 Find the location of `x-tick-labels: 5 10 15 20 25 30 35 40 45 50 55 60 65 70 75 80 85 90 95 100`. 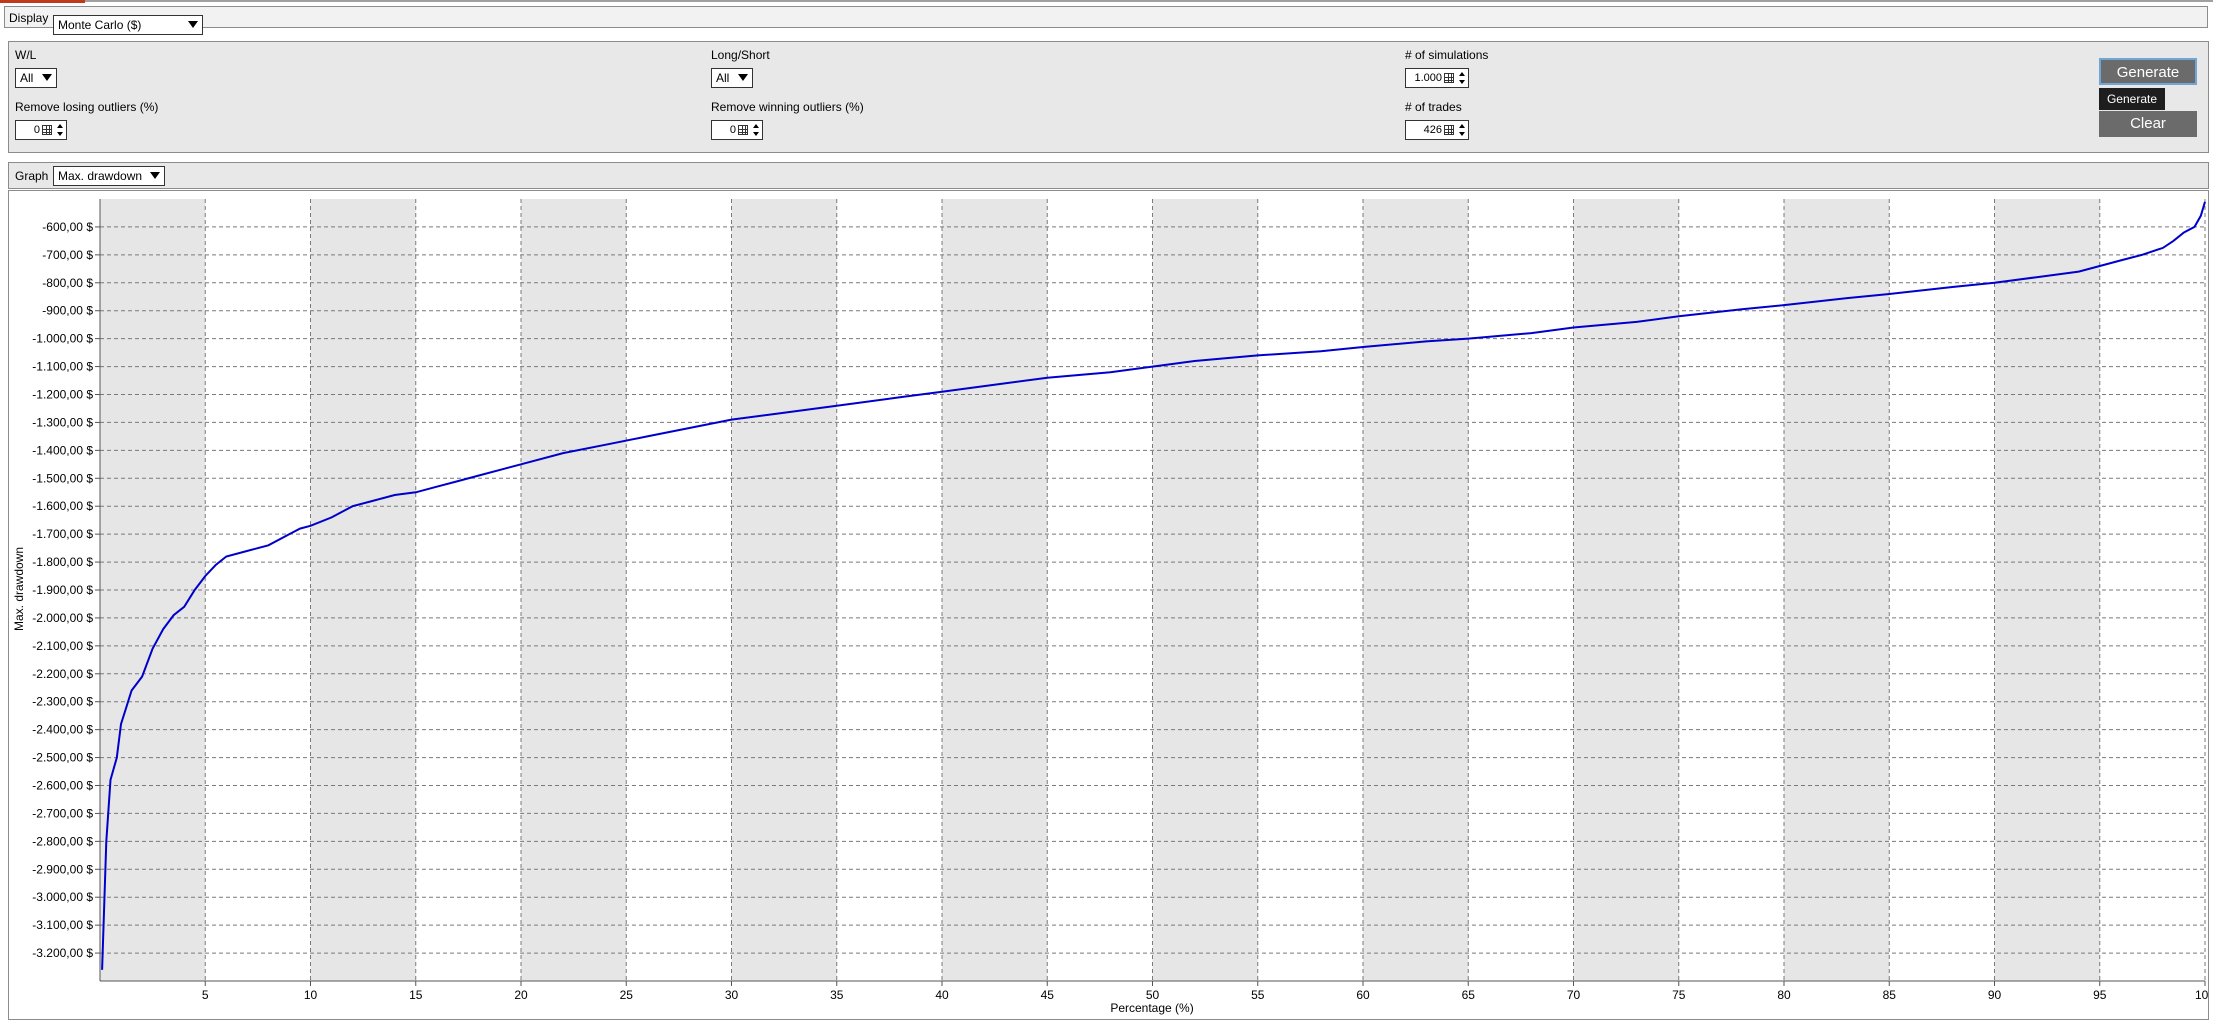

x-tick-labels: 5 10 15 20 25 30 35 40 45 50 55 60 65 70 75 80 85 90 95 100 is located at coordinates (1205, 991).